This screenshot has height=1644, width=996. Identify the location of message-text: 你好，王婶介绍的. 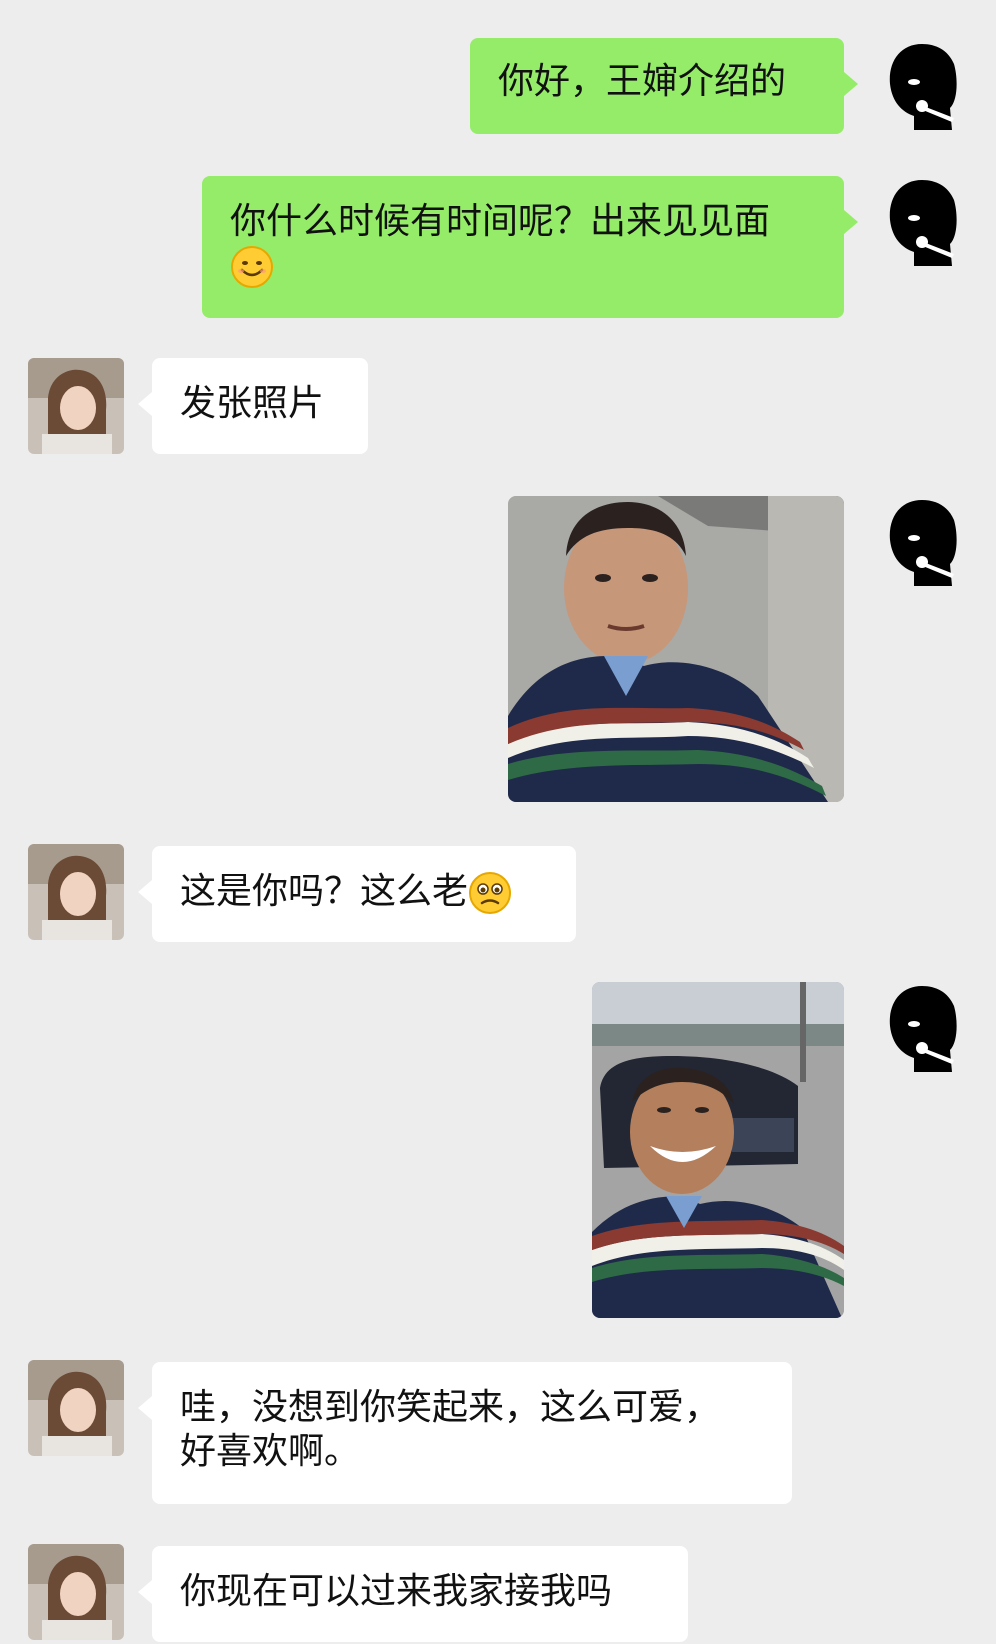
(642, 81).